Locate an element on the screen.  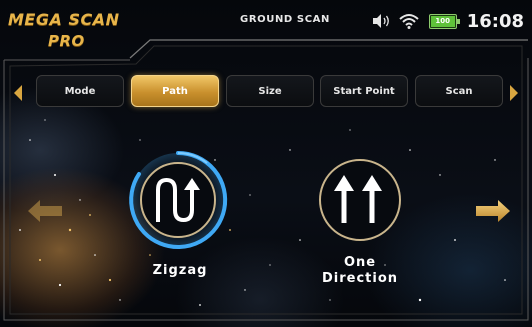
tab-path: Path is located at coordinates (175, 91).